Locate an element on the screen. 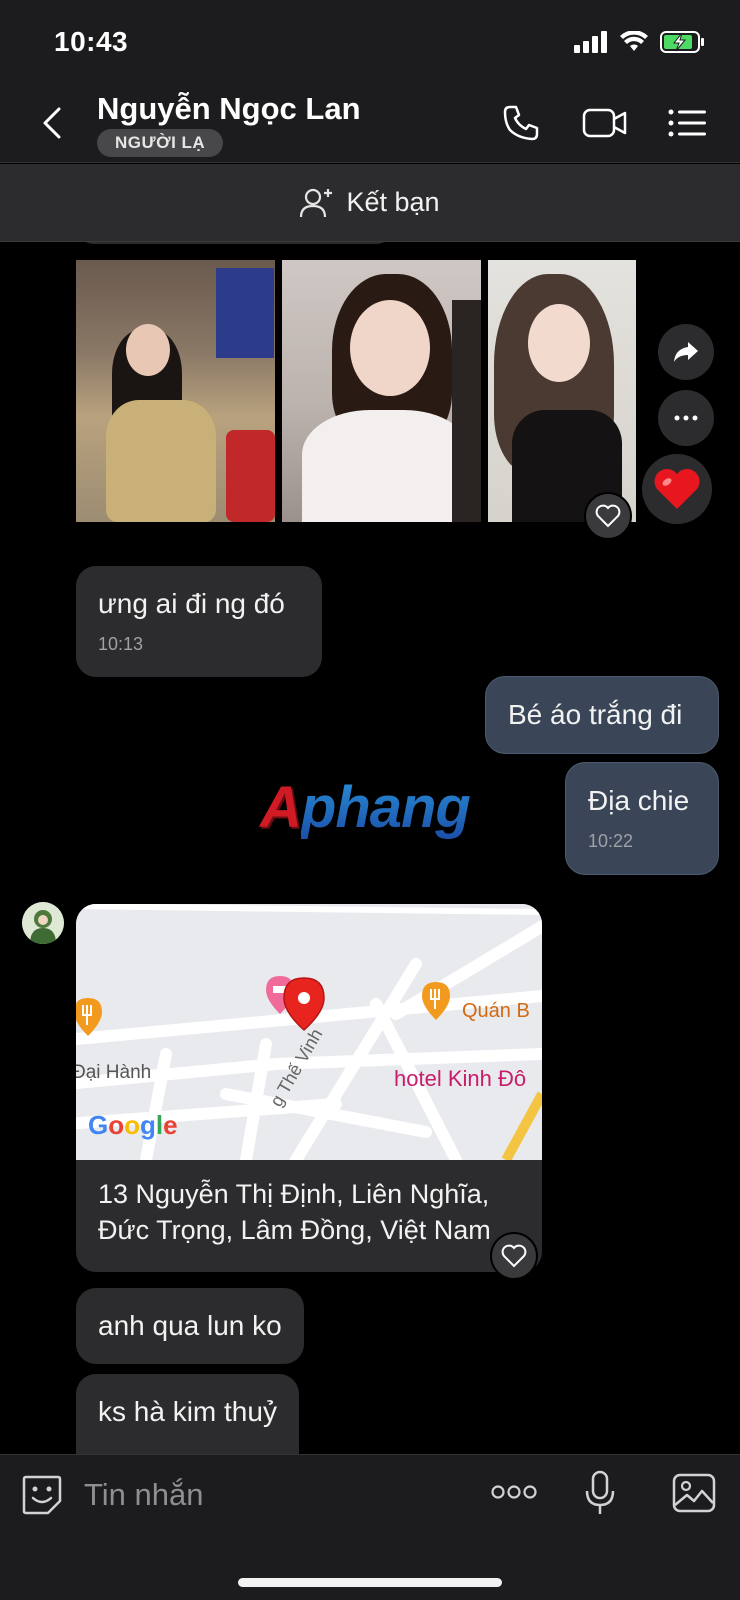 The height and width of the screenshot is (1600, 740). message-bubble-in: anh qua lun ko is located at coordinates (190, 1326).